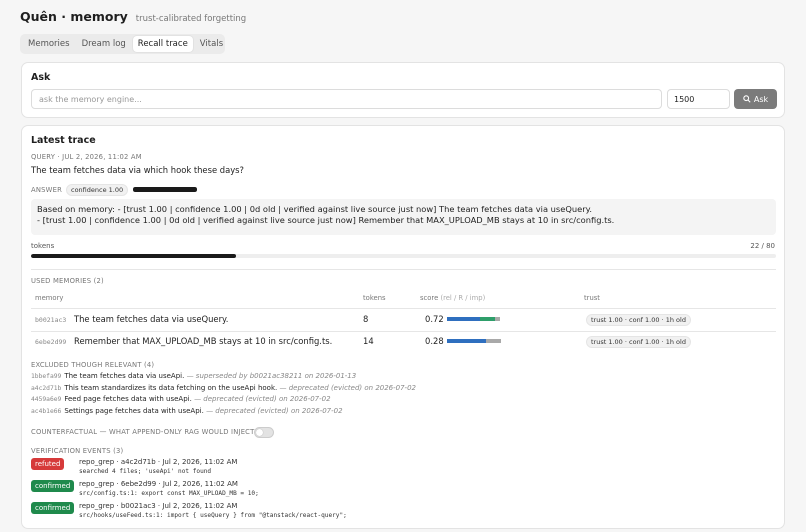 This screenshot has width=806, height=532. I want to click on tokens-label: tokens, so click(43, 246).